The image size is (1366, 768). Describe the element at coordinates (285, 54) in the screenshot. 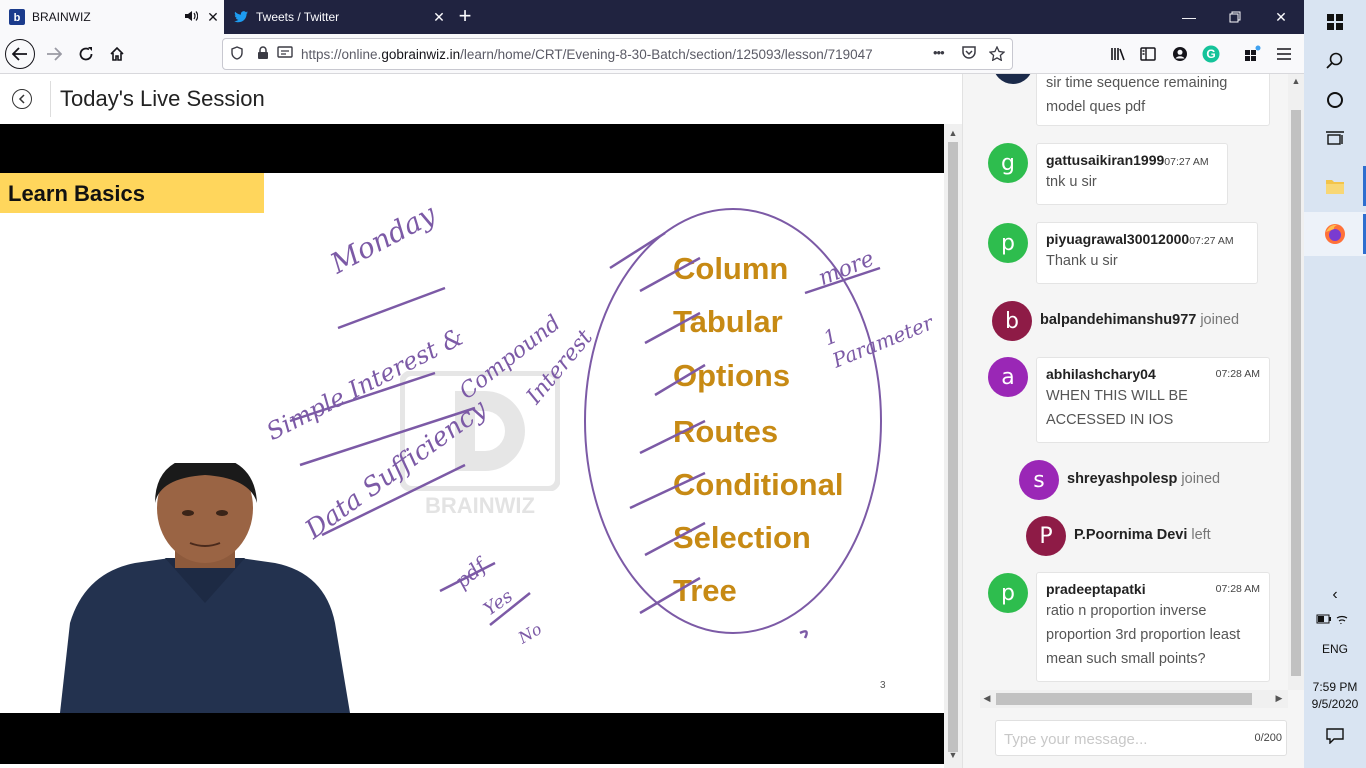

I see `permissions-icon` at that location.